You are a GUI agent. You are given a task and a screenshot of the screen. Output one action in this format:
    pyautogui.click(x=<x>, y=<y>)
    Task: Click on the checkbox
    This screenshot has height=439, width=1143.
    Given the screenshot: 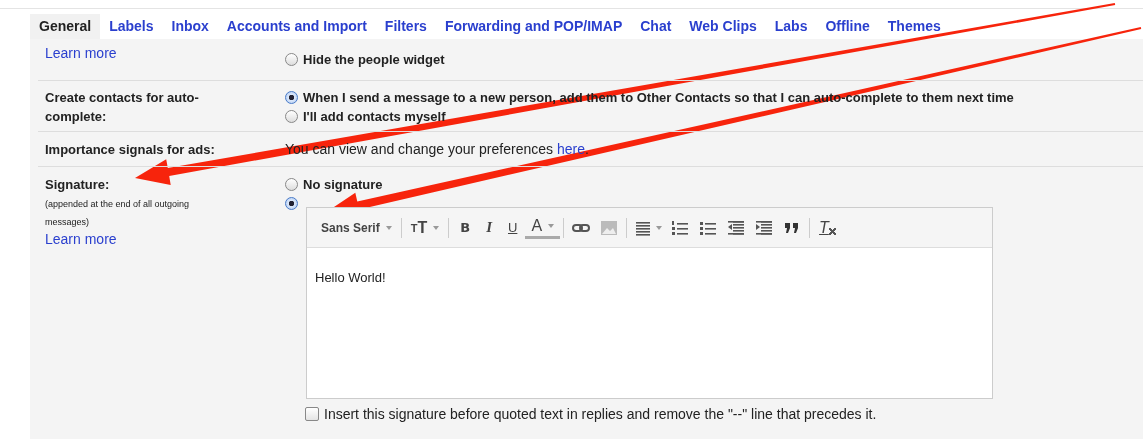 What is the action you would take?
    pyautogui.click(x=312, y=414)
    